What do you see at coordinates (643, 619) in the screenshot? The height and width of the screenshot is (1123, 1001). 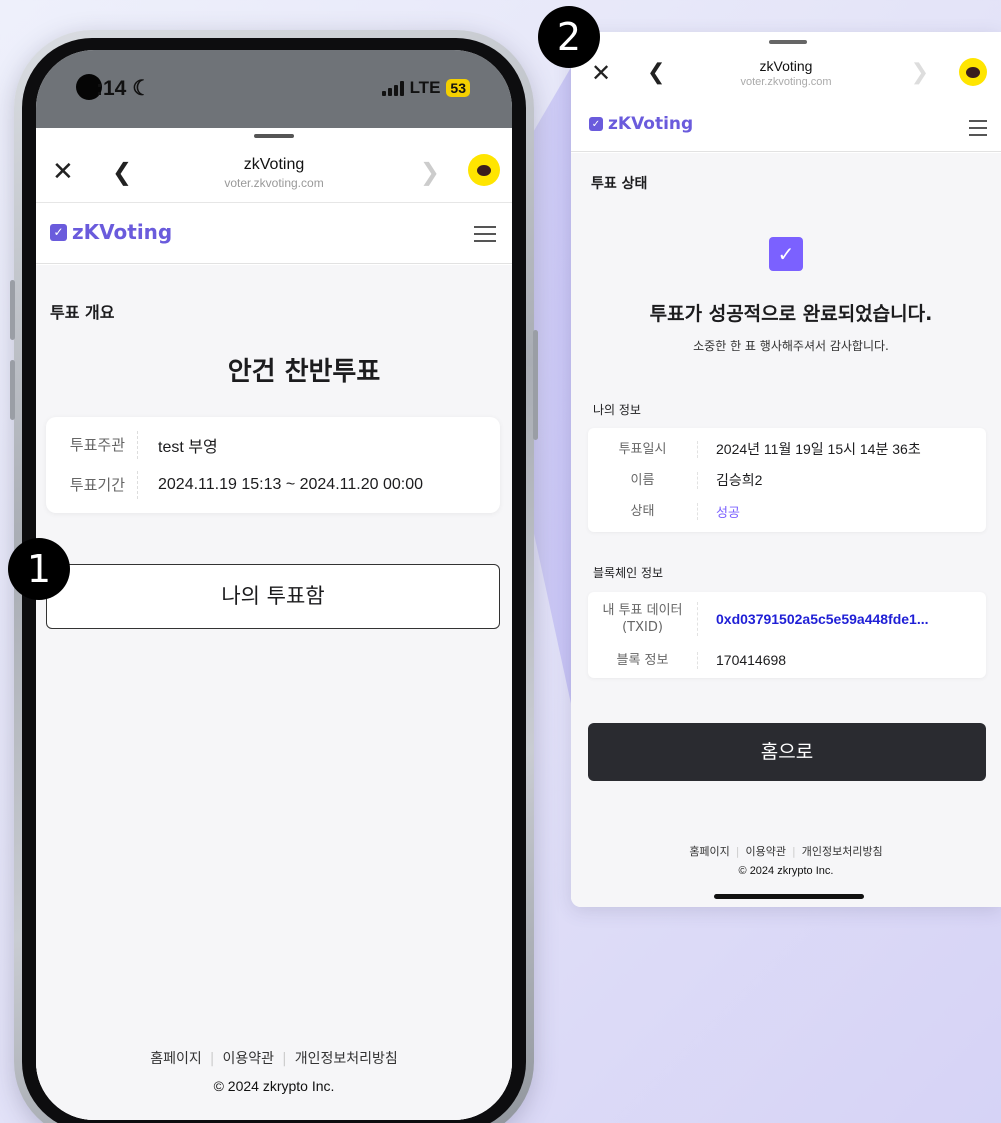 I see `info-key: 내 투표 데이터 (TXID)` at bounding box center [643, 619].